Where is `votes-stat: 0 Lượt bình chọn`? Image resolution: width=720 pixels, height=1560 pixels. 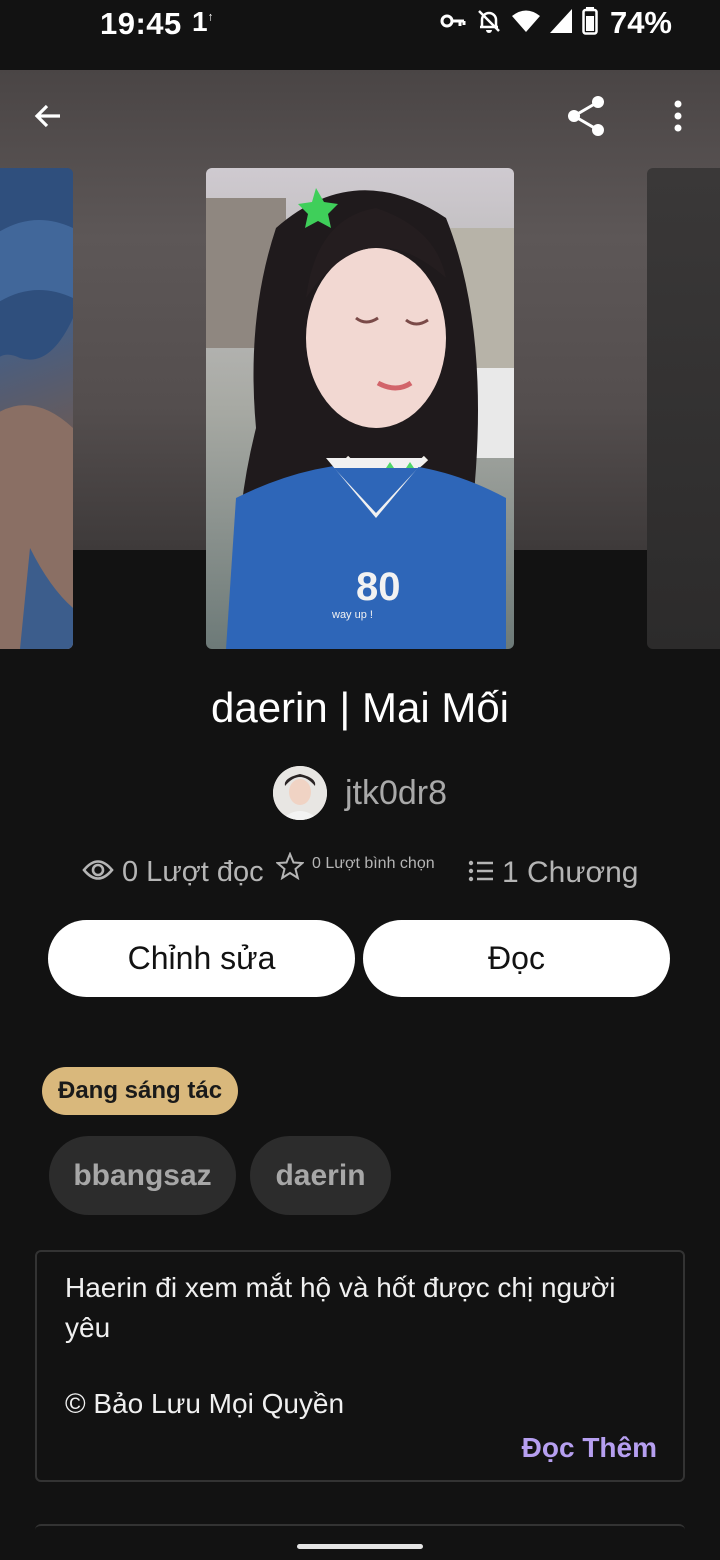
votes-stat: 0 Lượt bình chọn is located at coordinates (354, 868).